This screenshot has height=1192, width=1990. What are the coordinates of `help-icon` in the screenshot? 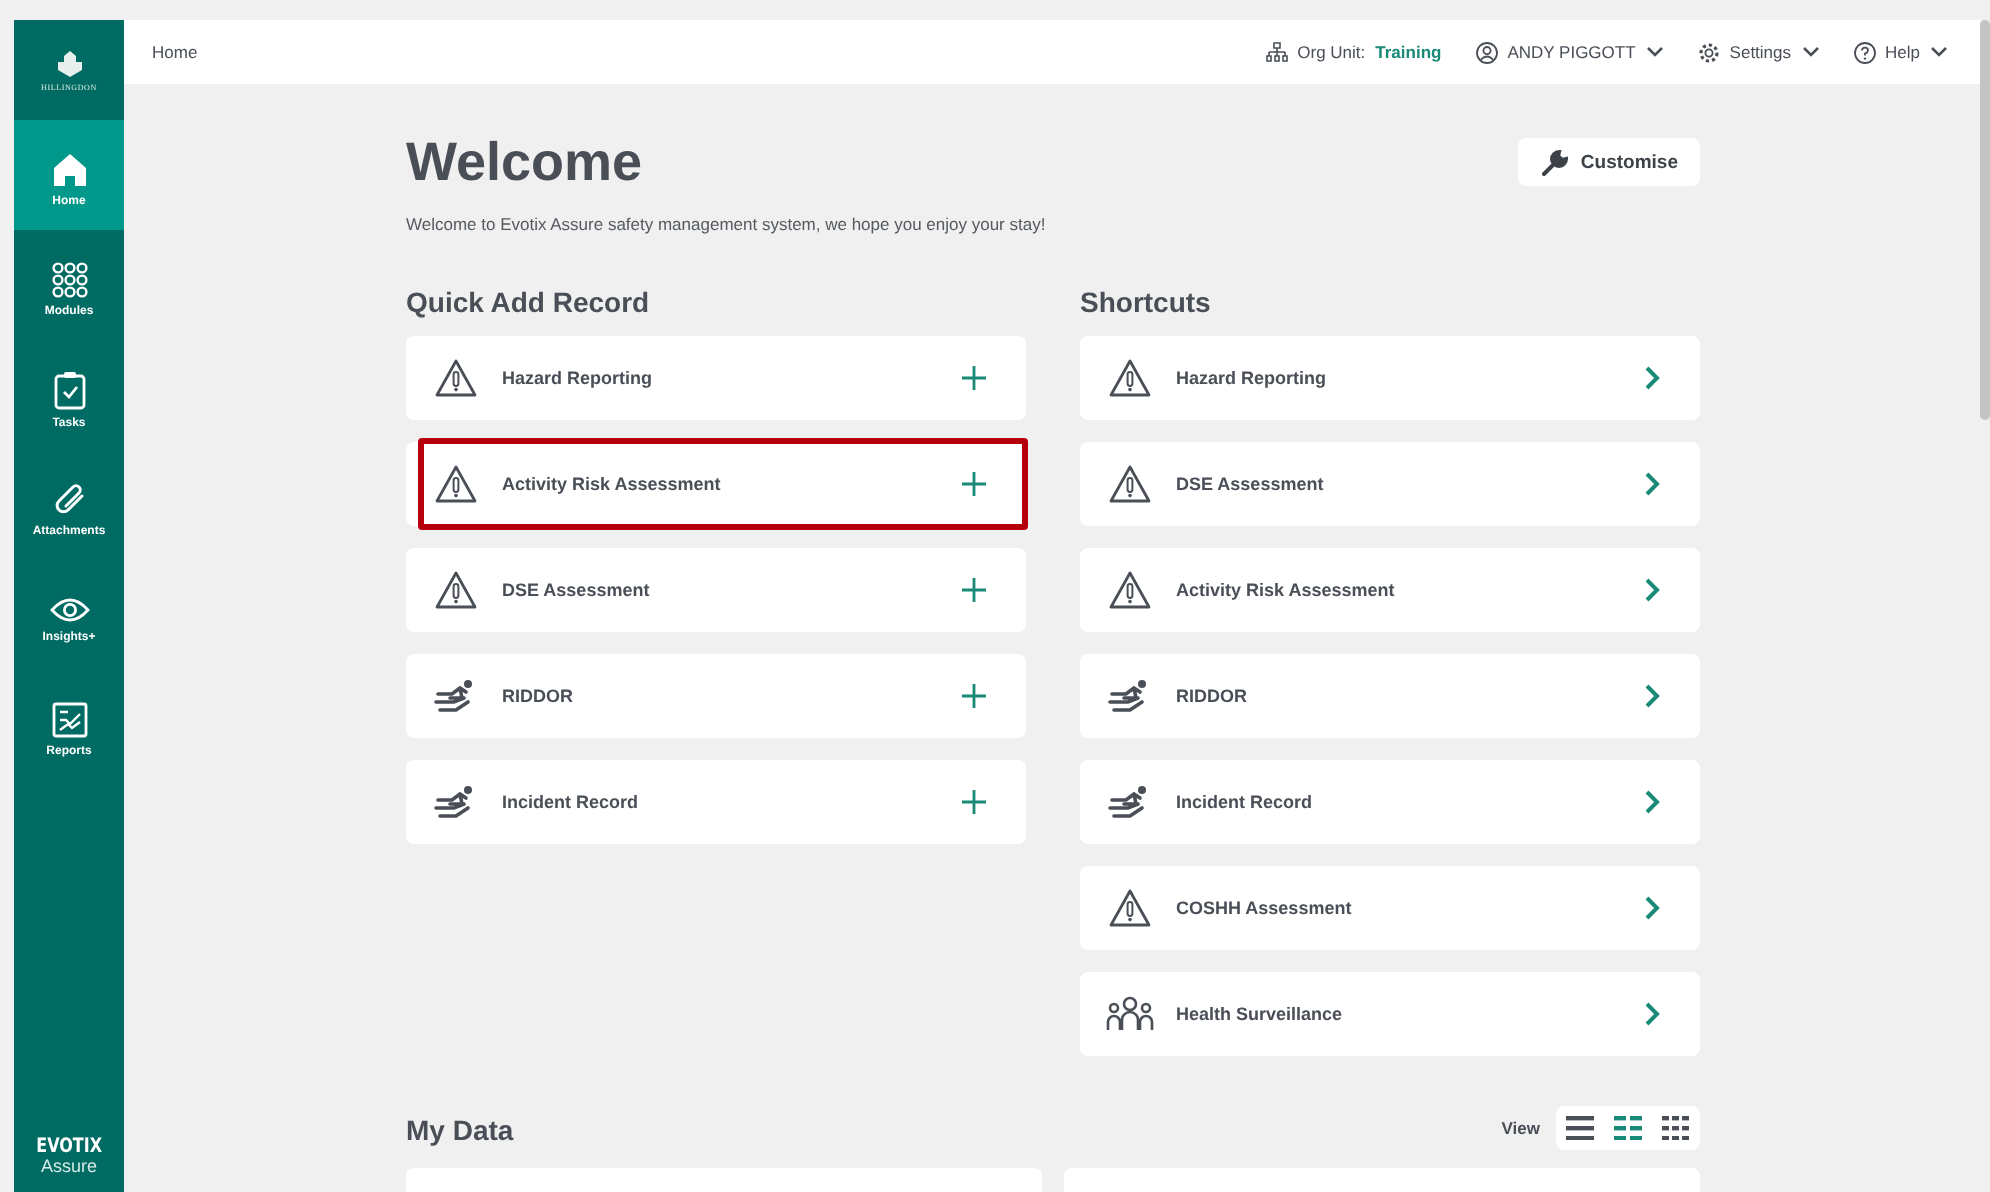 It's located at (1864, 52).